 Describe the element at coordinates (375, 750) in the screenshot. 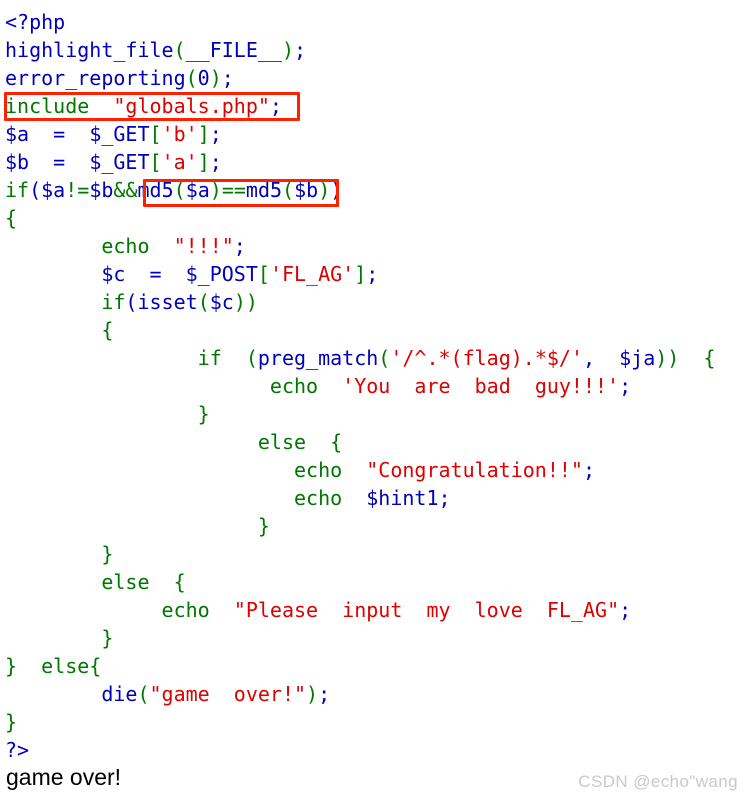

I see `code-line: ?>` at that location.